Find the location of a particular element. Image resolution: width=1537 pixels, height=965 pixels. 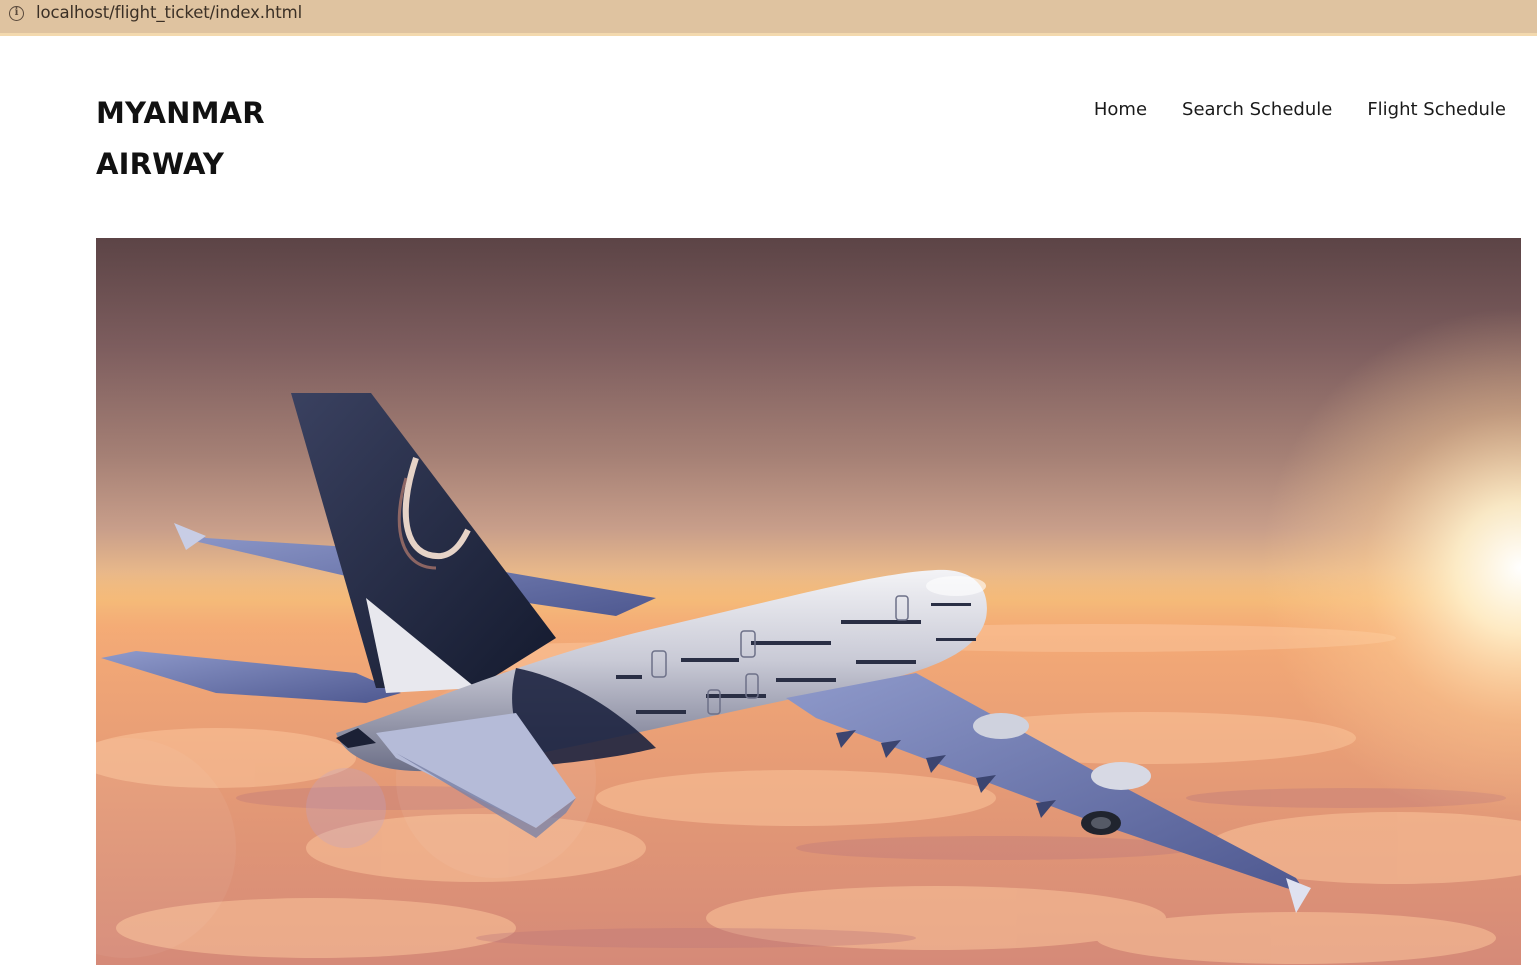

nav-flight-schedule-link: Flight Schedule is located at coordinates (1436, 109).